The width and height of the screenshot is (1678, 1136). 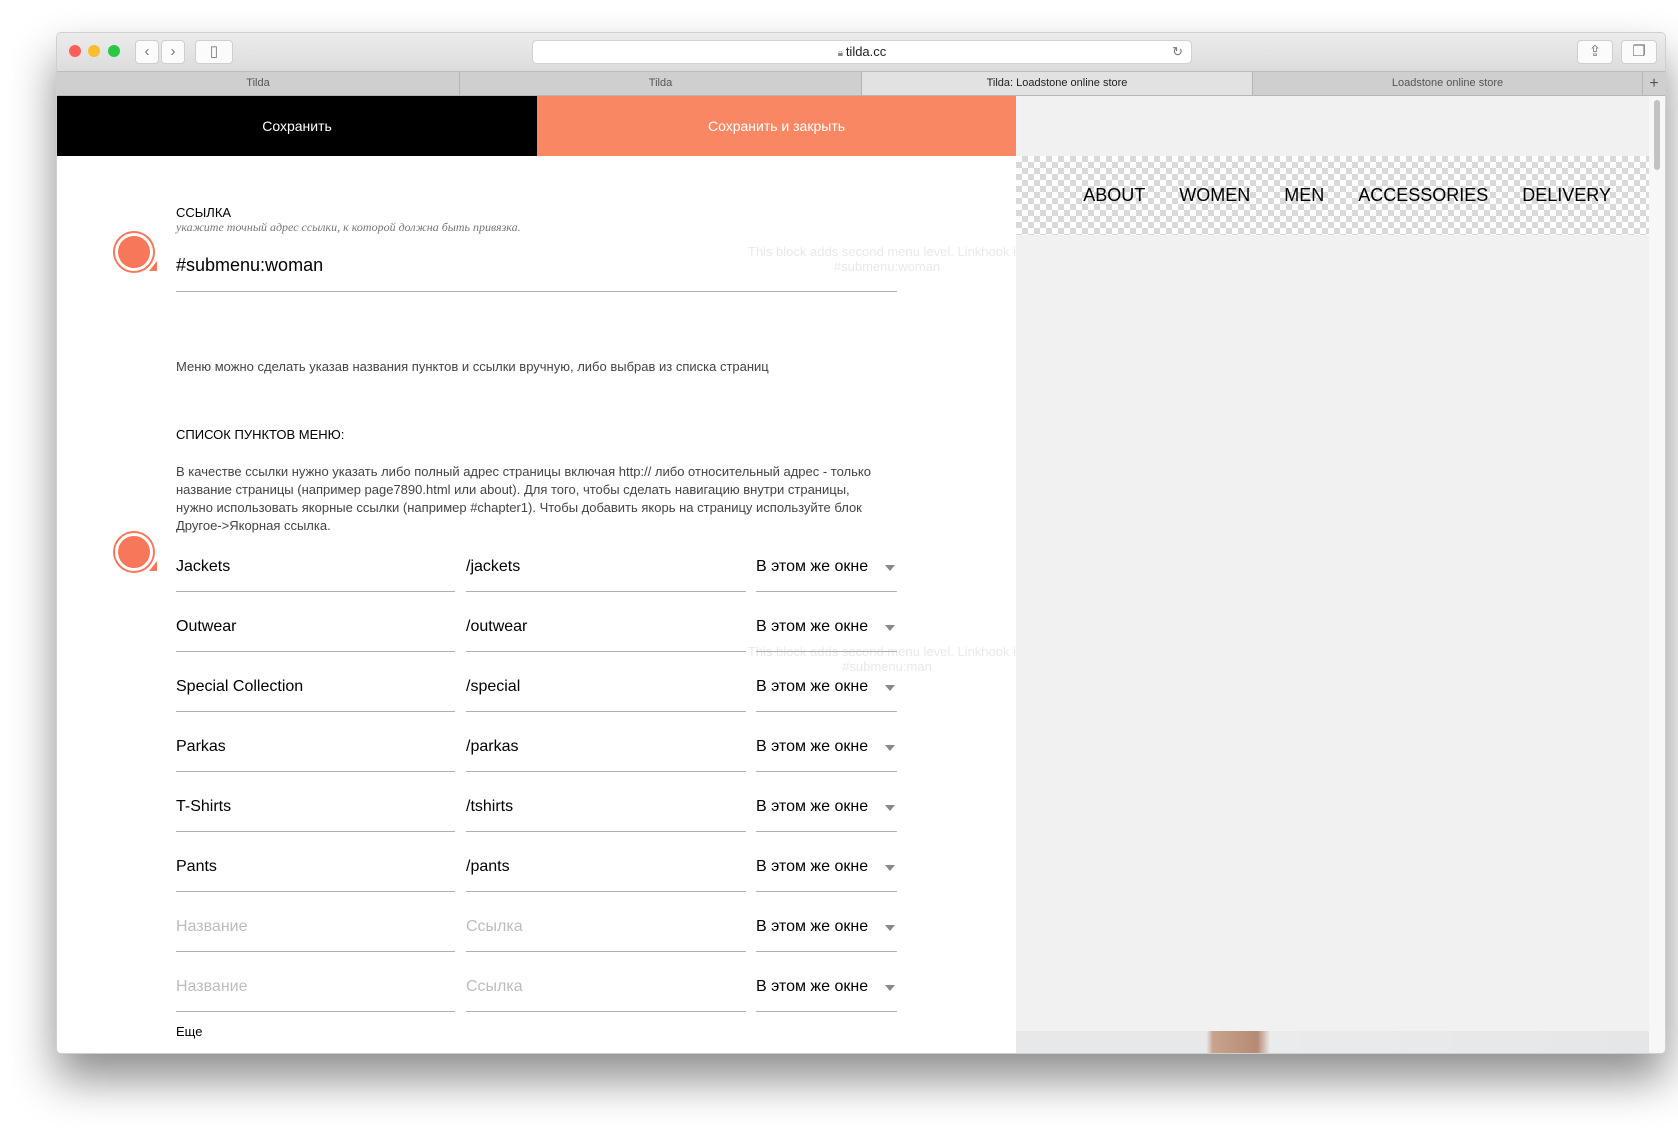 I want to click on nav-accessories: ACCESSORIES, so click(x=1423, y=195).